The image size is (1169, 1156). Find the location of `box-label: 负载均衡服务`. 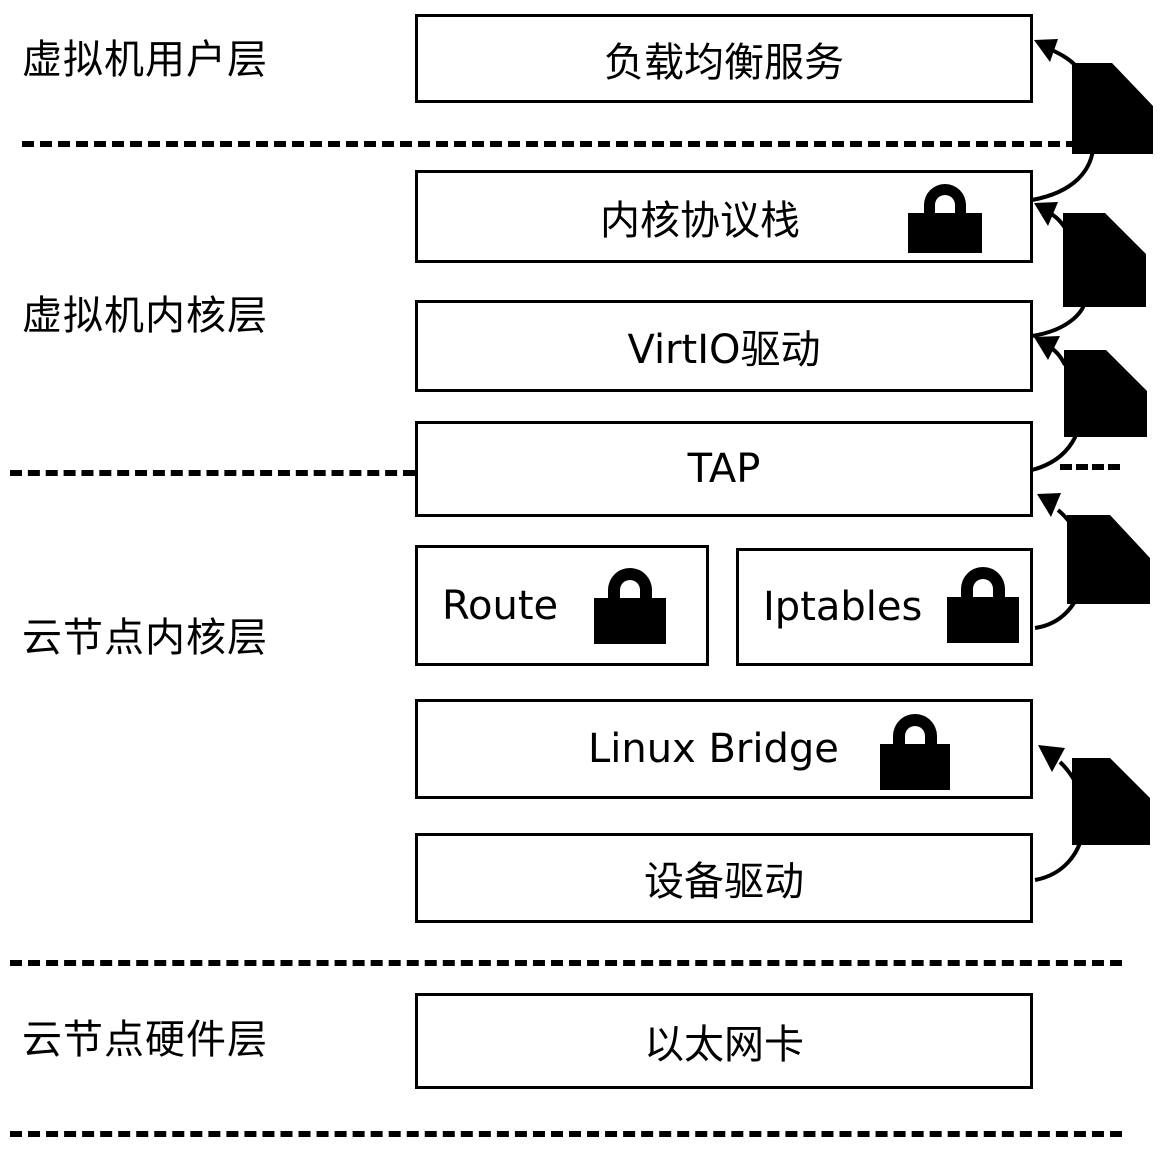

box-label: 负载均衡服务 is located at coordinates (724, 62).